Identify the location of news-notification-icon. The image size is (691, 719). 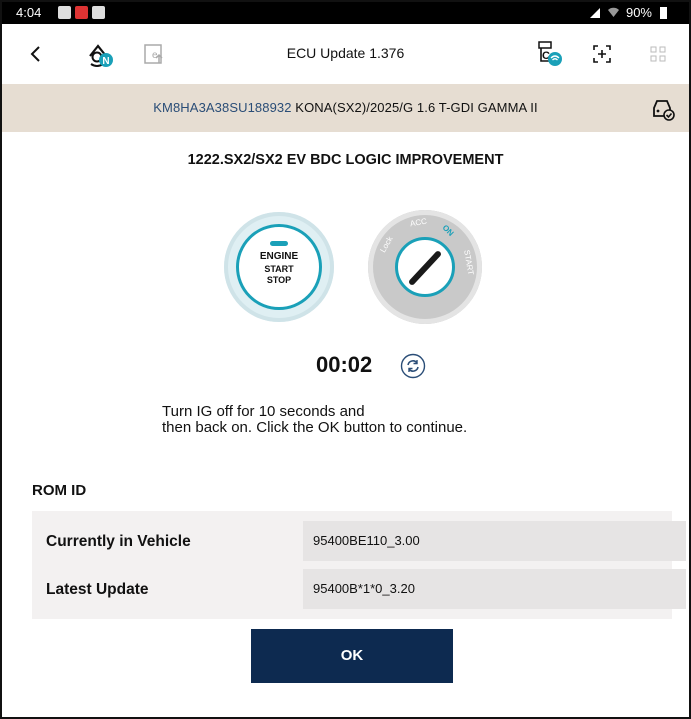
(81, 12).